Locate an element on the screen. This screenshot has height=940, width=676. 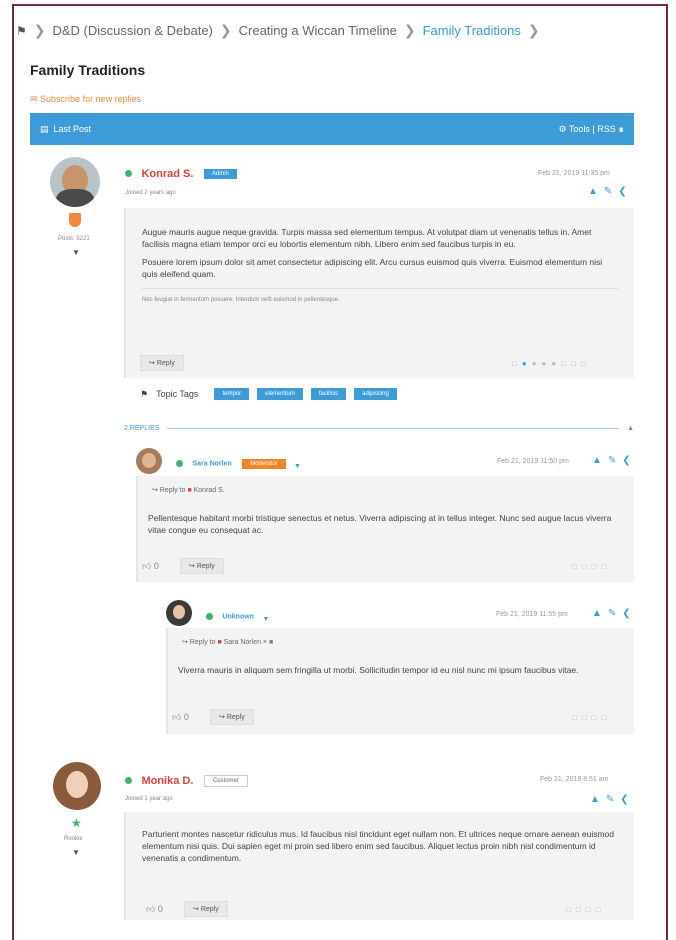
reply-to-name: Konrad S. is located at coordinates (209, 490).